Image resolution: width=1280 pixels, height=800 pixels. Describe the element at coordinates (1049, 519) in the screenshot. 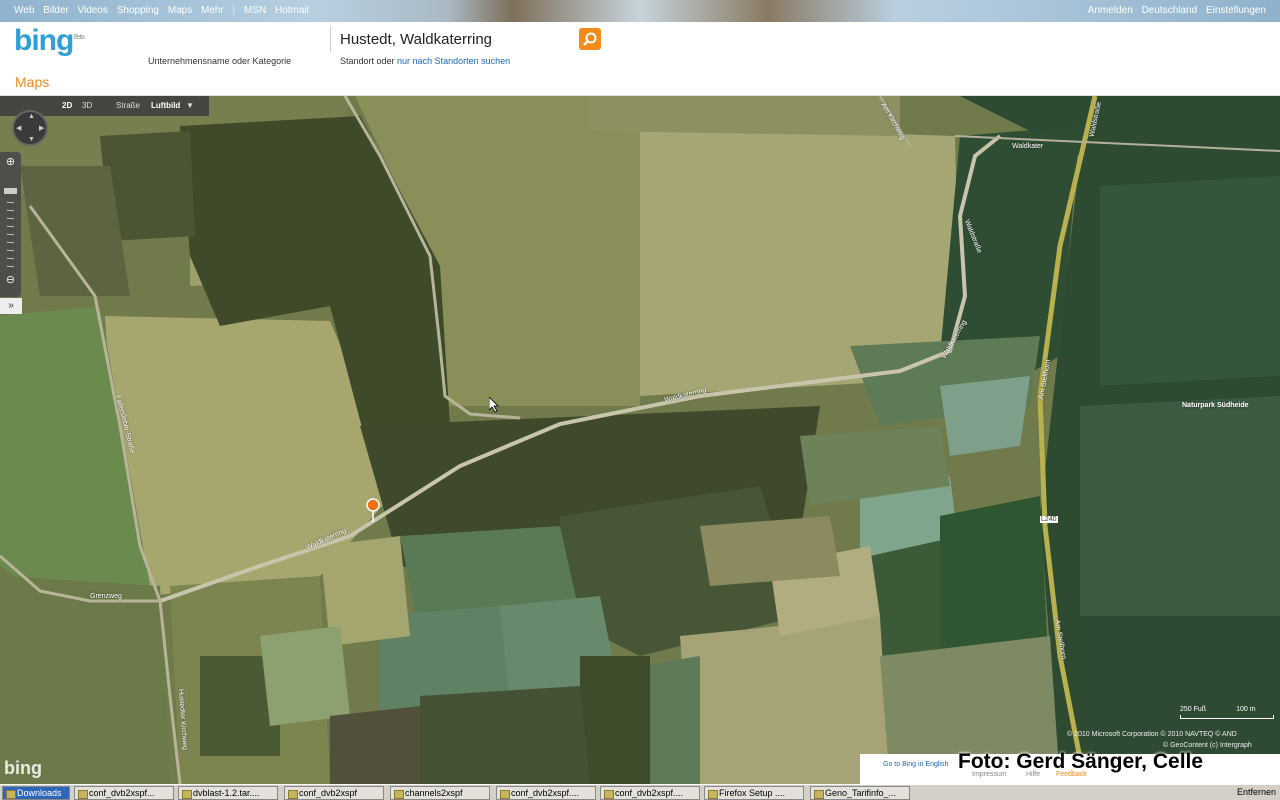

I see `road-label-l240: L240` at that location.